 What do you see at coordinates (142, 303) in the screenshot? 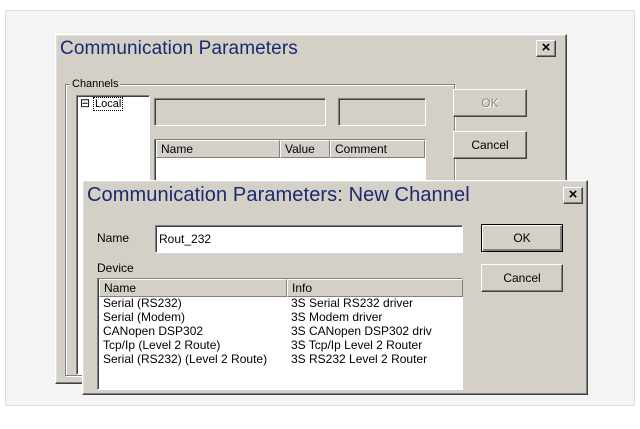
I see `device-name: Serial (RS232)` at bounding box center [142, 303].